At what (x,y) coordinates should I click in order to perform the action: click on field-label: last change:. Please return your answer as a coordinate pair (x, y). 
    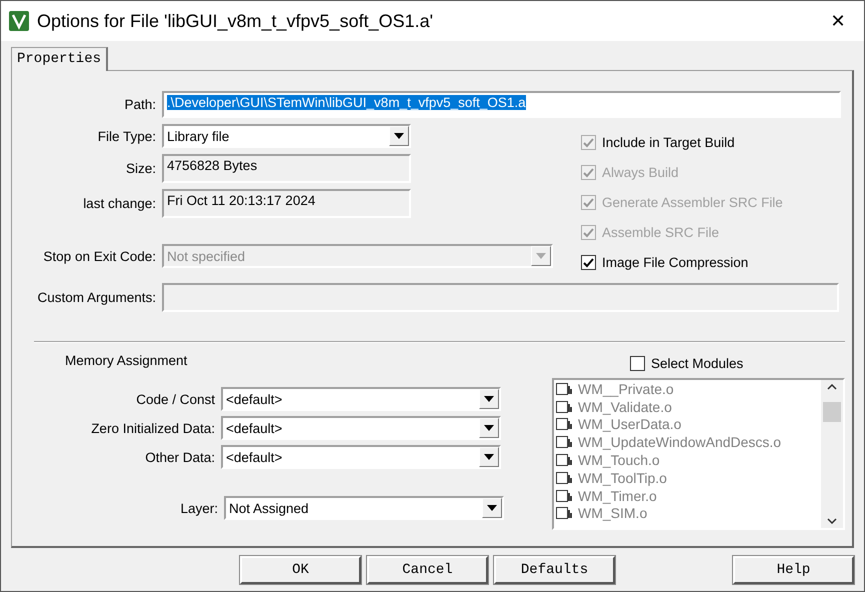
    Looking at the image, I should click on (119, 203).